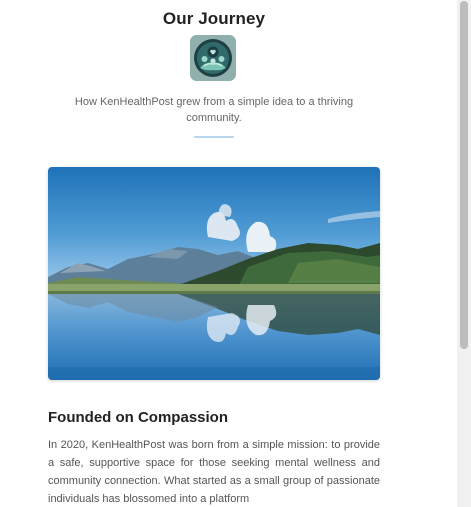 Image resolution: width=471 pixels, height=507 pixels. What do you see at coordinates (464, 175) in the screenshot?
I see `scrollbar-thumb` at bounding box center [464, 175].